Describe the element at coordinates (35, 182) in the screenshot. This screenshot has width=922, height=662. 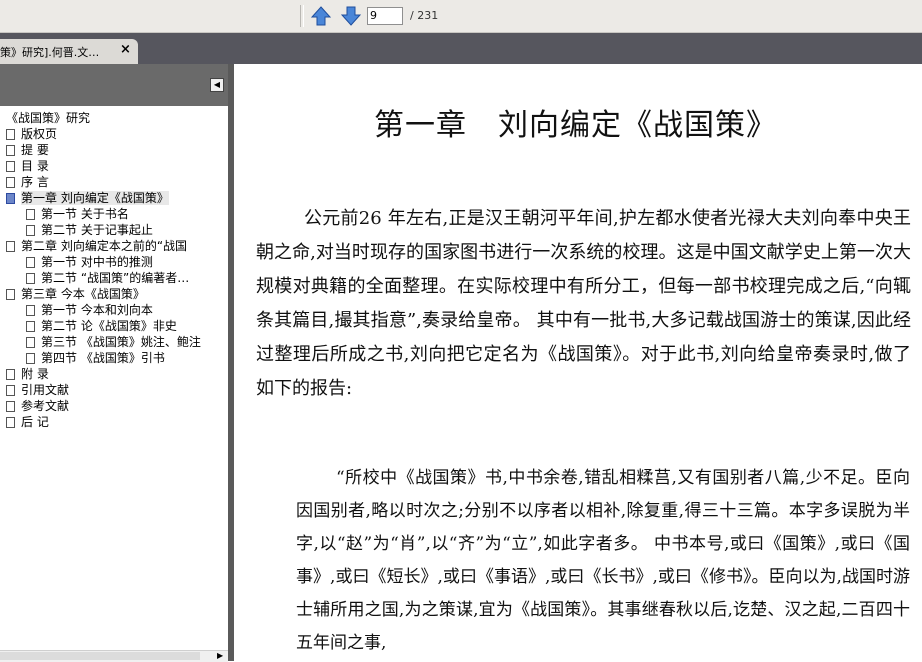
I see `bookmark-label: 序 言` at that location.